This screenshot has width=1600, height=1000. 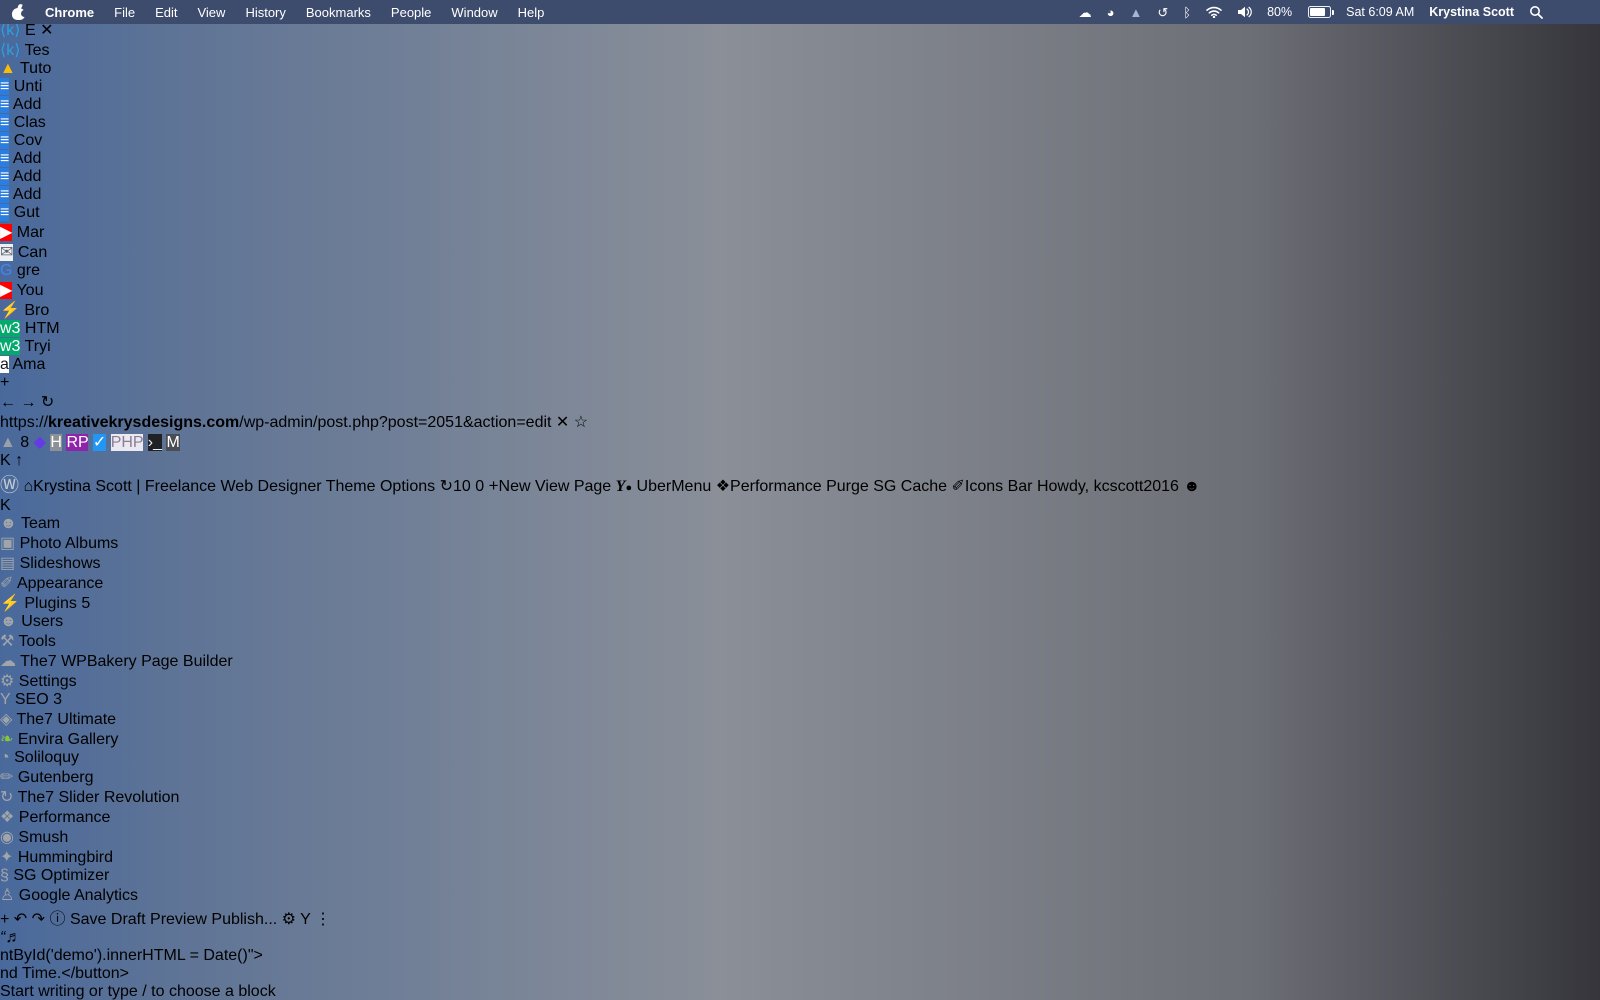 What do you see at coordinates (1085, 12) in the screenshot?
I see `cloud-status-icon: ☁` at bounding box center [1085, 12].